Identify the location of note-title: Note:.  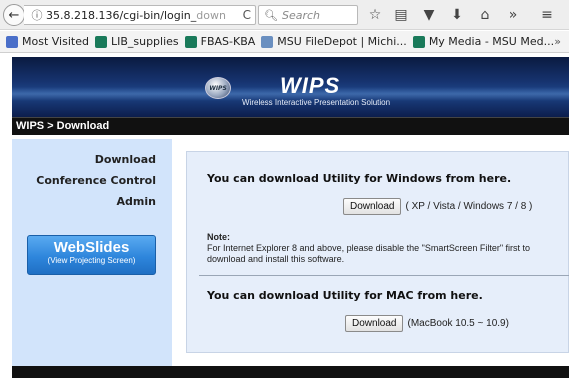
(218, 237).